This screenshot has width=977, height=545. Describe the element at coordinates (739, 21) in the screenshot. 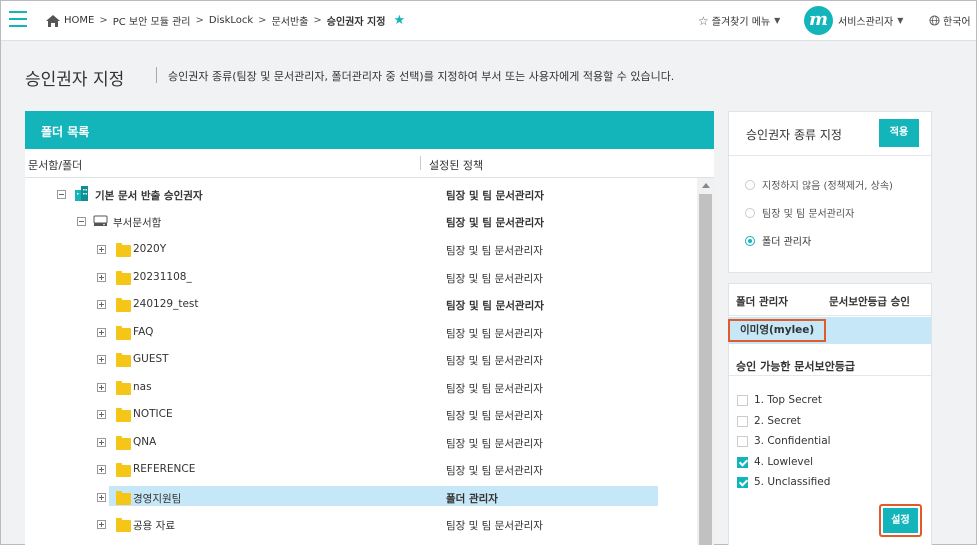

I see `favorites-menu: ☆ 즐겨찾기 메뉴 ▼` at that location.